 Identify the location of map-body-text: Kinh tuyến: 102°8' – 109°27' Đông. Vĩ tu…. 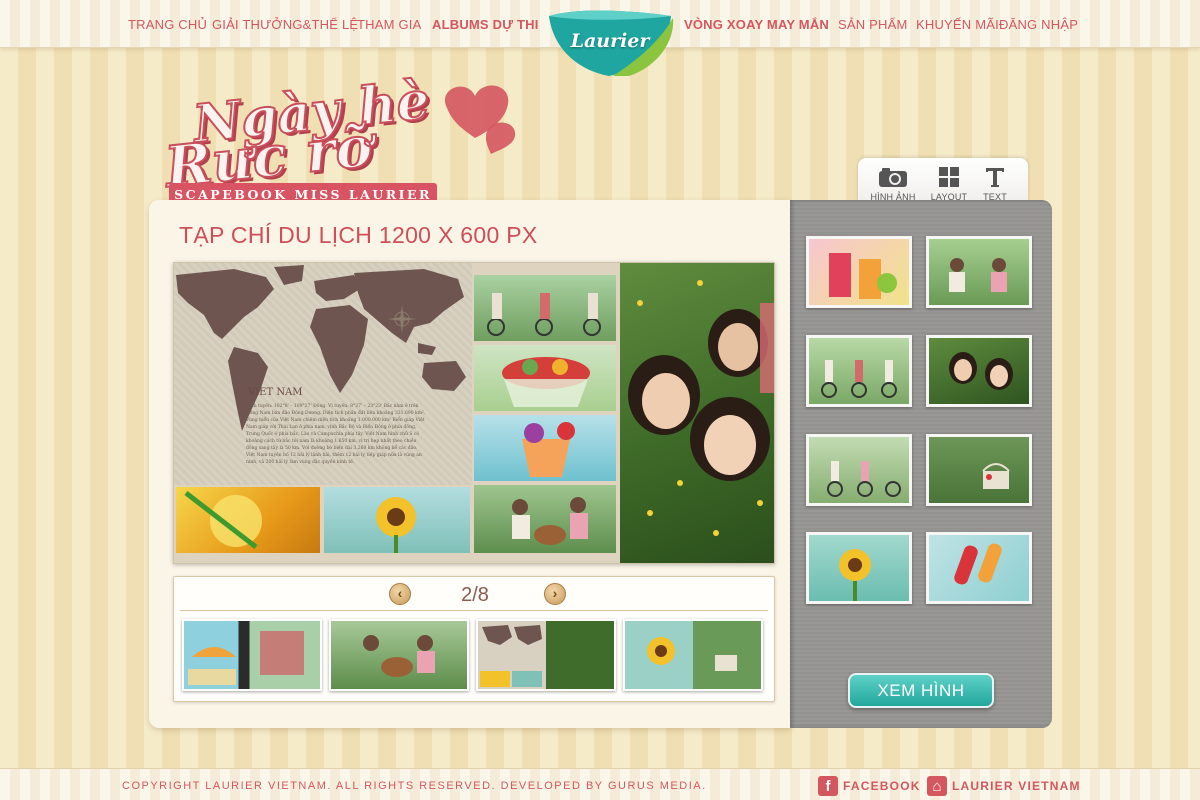
(336, 434).